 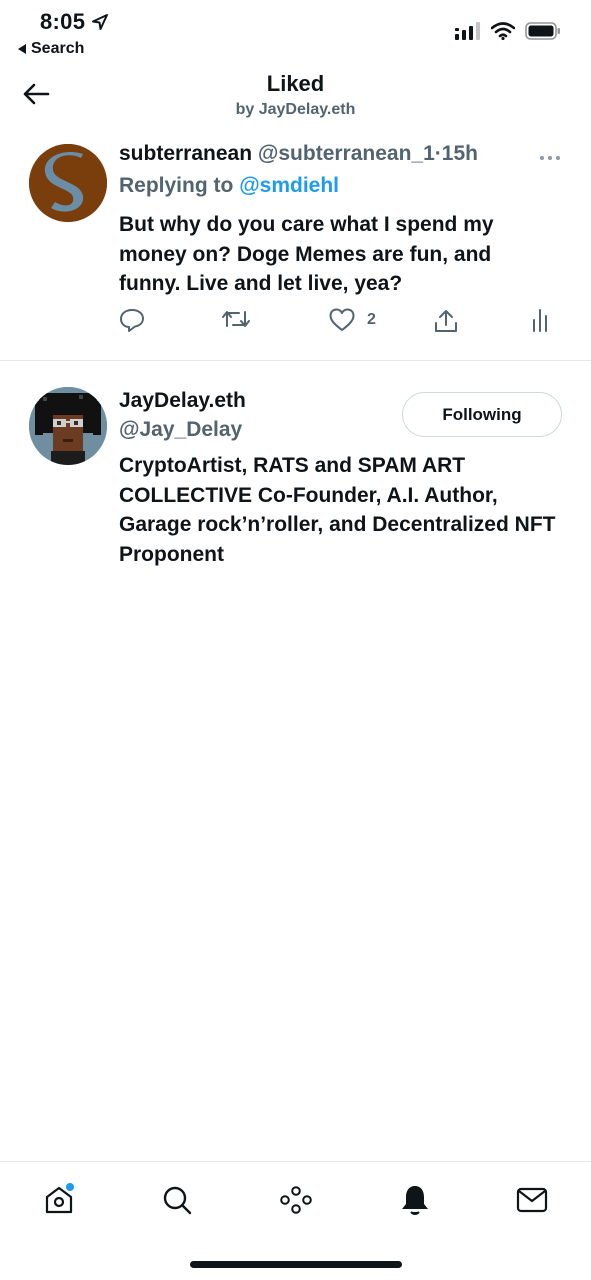 I want to click on search-icon, so click(x=177, y=1200).